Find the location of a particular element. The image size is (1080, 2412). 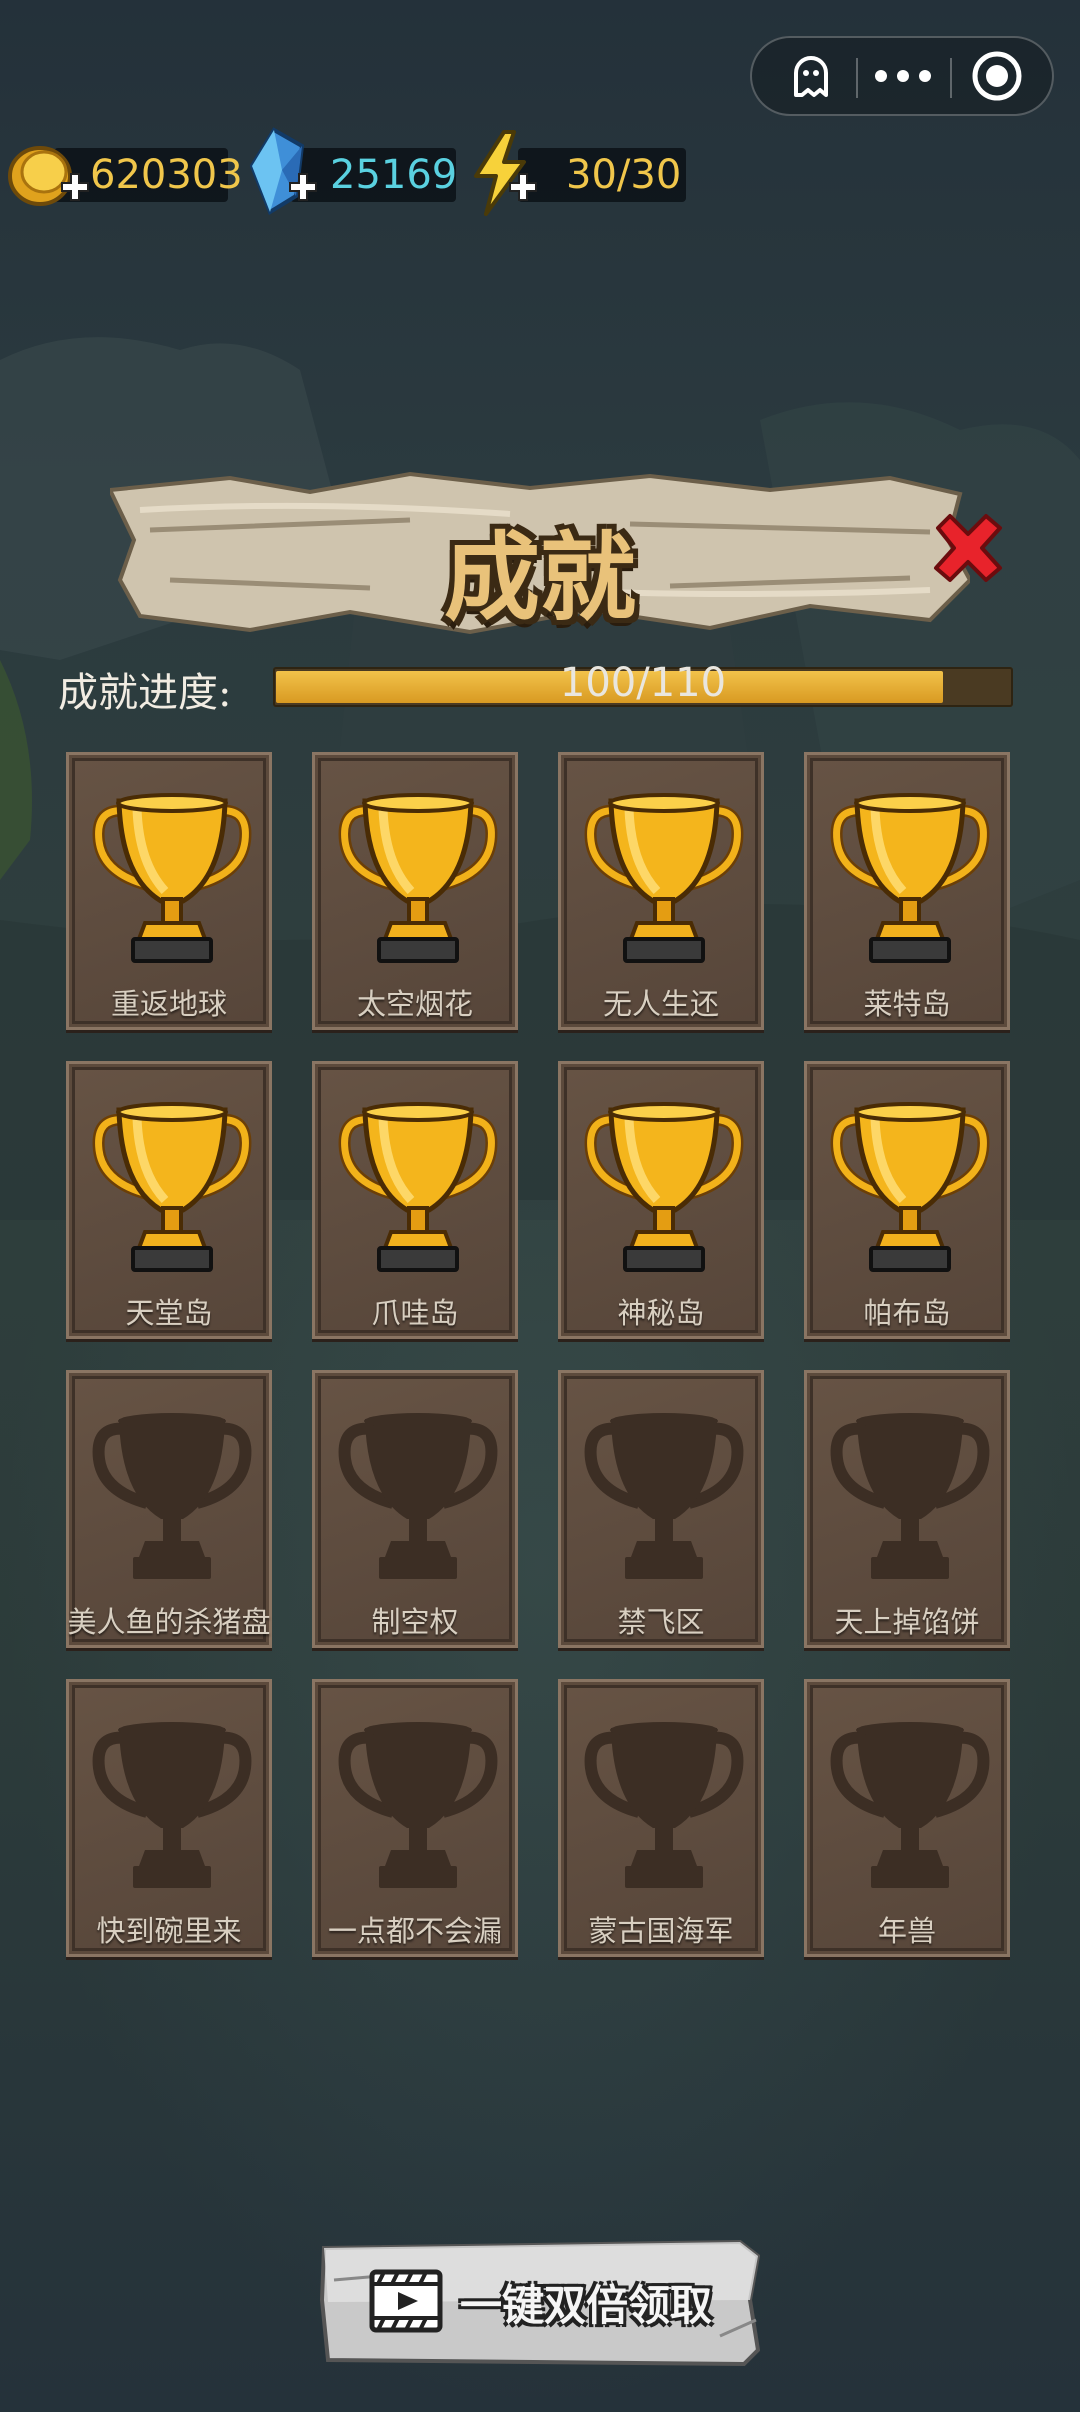

achievement-card: 一点都不会漏 is located at coordinates (415, 1818).